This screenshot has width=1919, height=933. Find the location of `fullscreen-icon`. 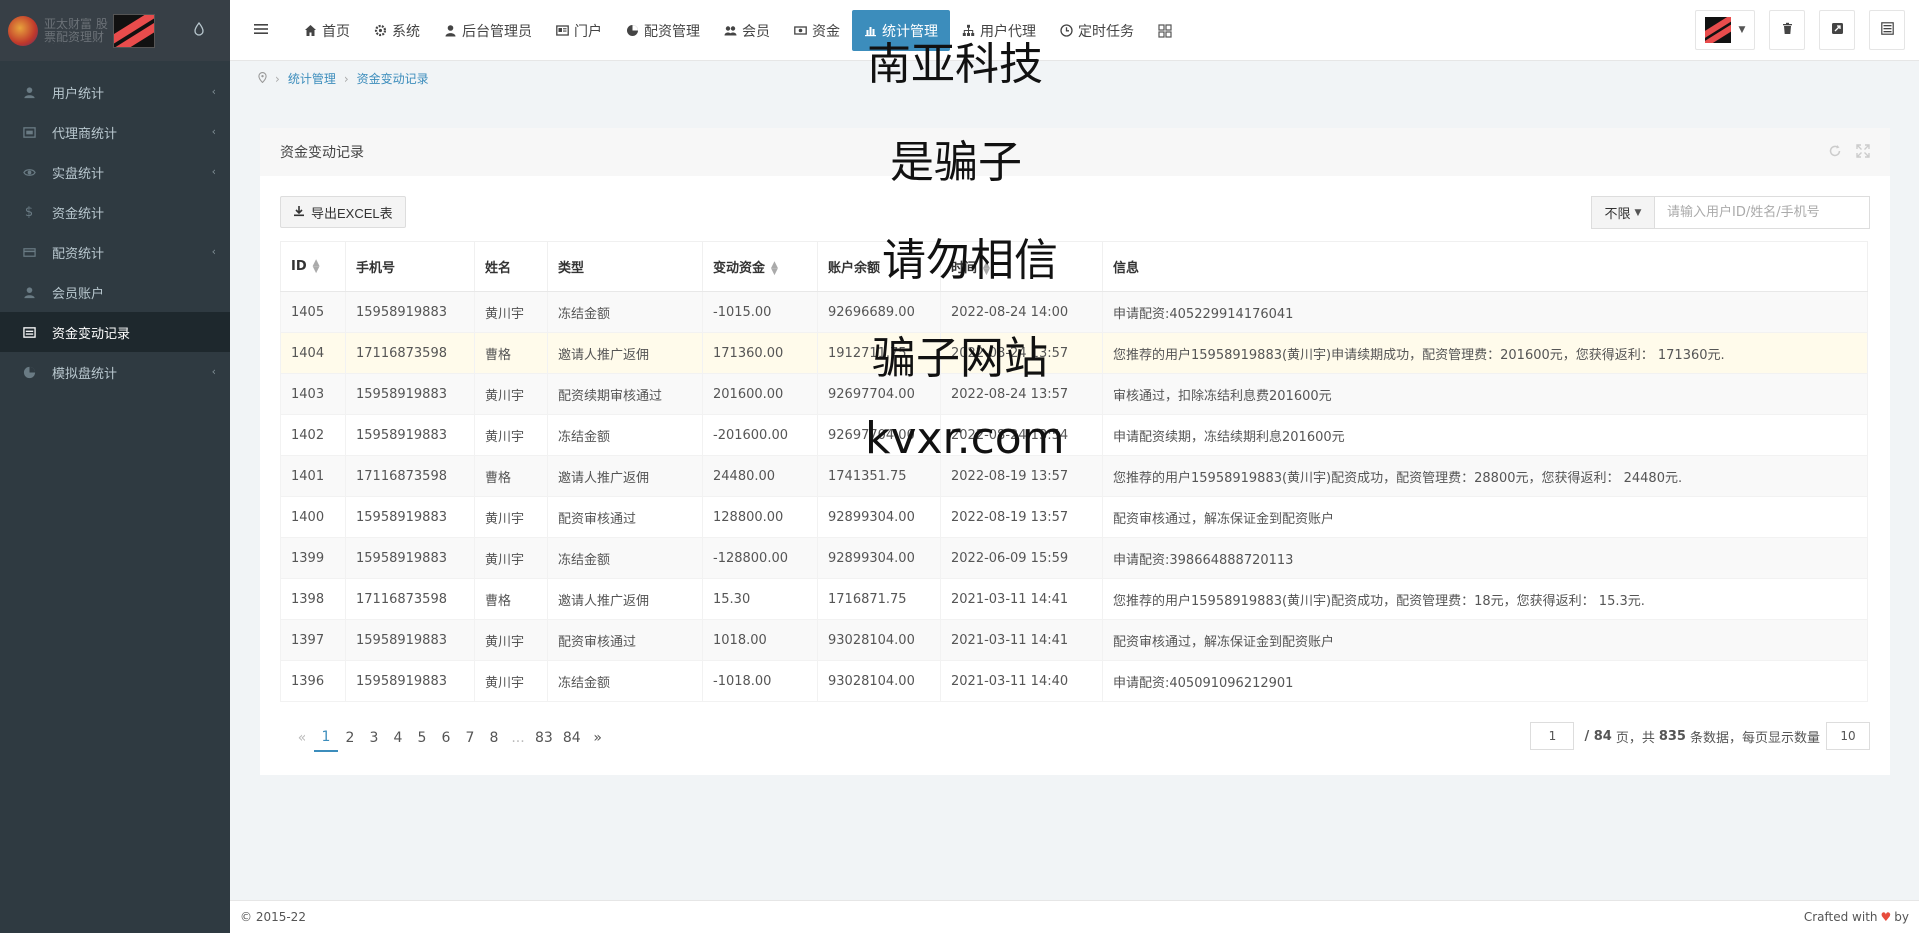

fullscreen-icon is located at coordinates (1863, 153).